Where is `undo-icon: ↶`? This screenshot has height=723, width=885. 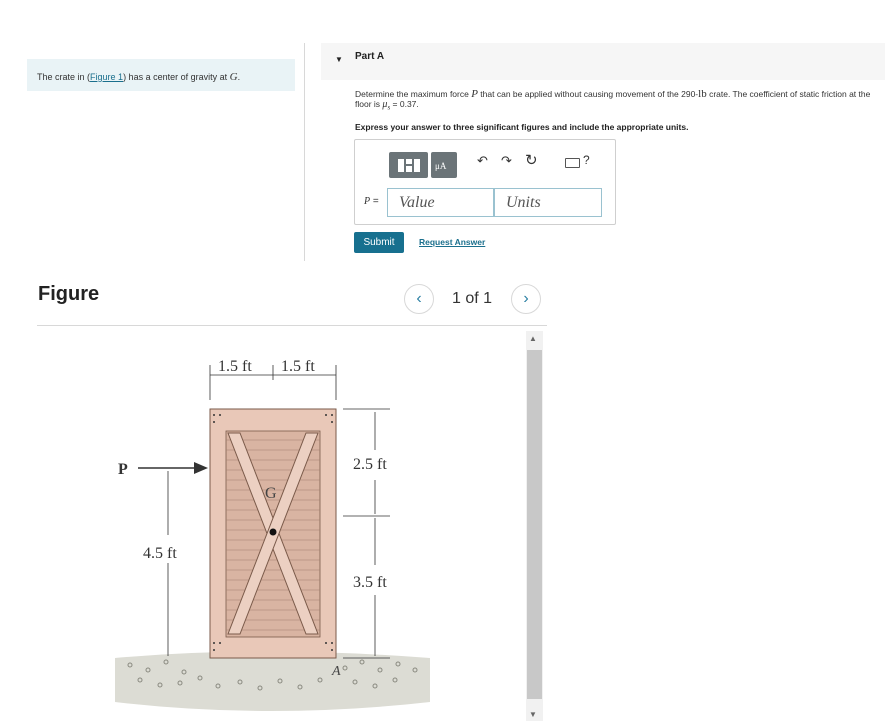
undo-icon: ↶ is located at coordinates (482, 161).